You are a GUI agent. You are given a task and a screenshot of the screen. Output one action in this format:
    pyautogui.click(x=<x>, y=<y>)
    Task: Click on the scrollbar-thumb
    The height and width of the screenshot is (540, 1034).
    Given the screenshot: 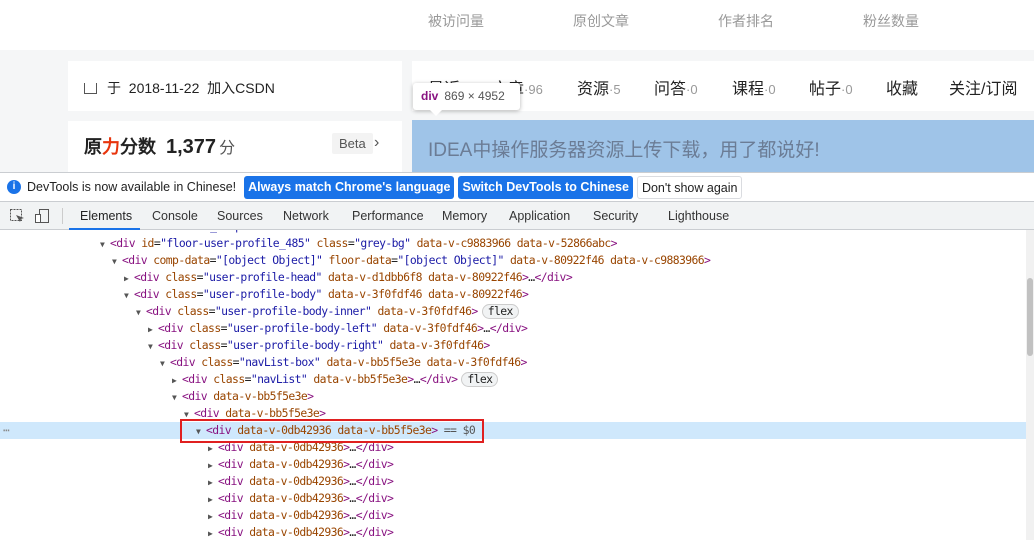 What is the action you would take?
    pyautogui.click(x=1030, y=317)
    